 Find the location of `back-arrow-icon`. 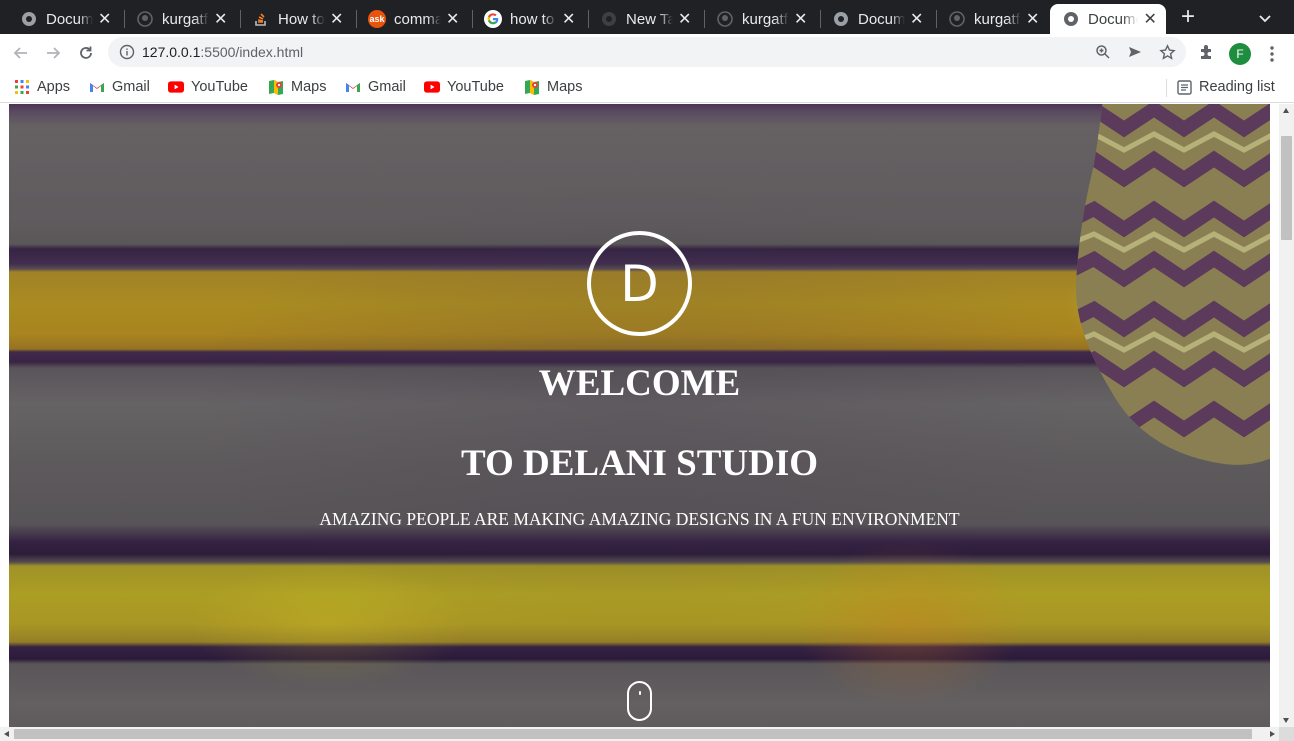

back-arrow-icon is located at coordinates (20, 53).